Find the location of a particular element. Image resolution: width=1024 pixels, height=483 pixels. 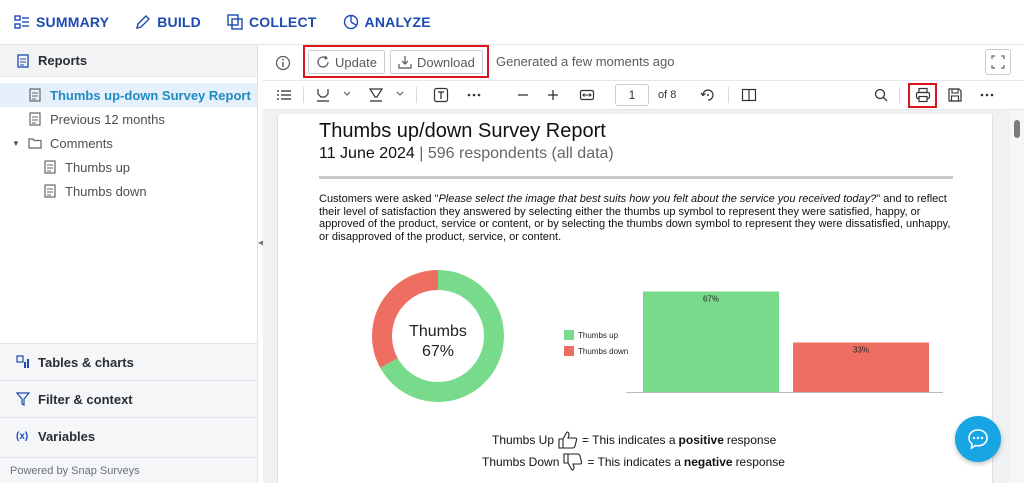

tree-item-previous-12-months: Previous 12 months is located at coordinates (128, 119).